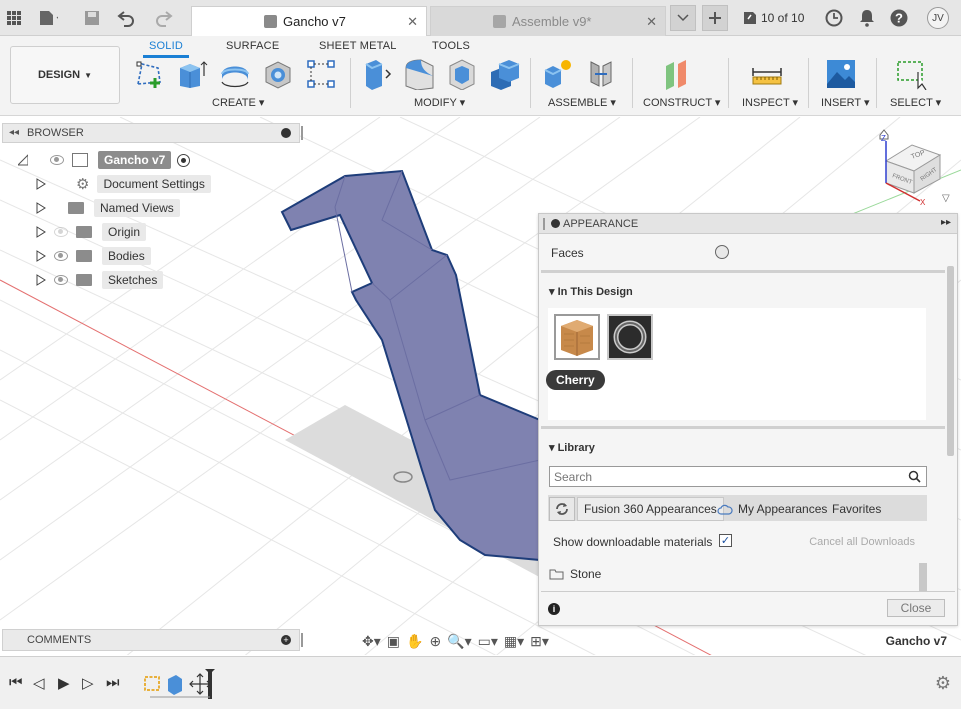 This screenshot has height=709, width=961. What do you see at coordinates (91, 232) in the screenshot?
I see `browser-item-origin: Origin` at bounding box center [91, 232].